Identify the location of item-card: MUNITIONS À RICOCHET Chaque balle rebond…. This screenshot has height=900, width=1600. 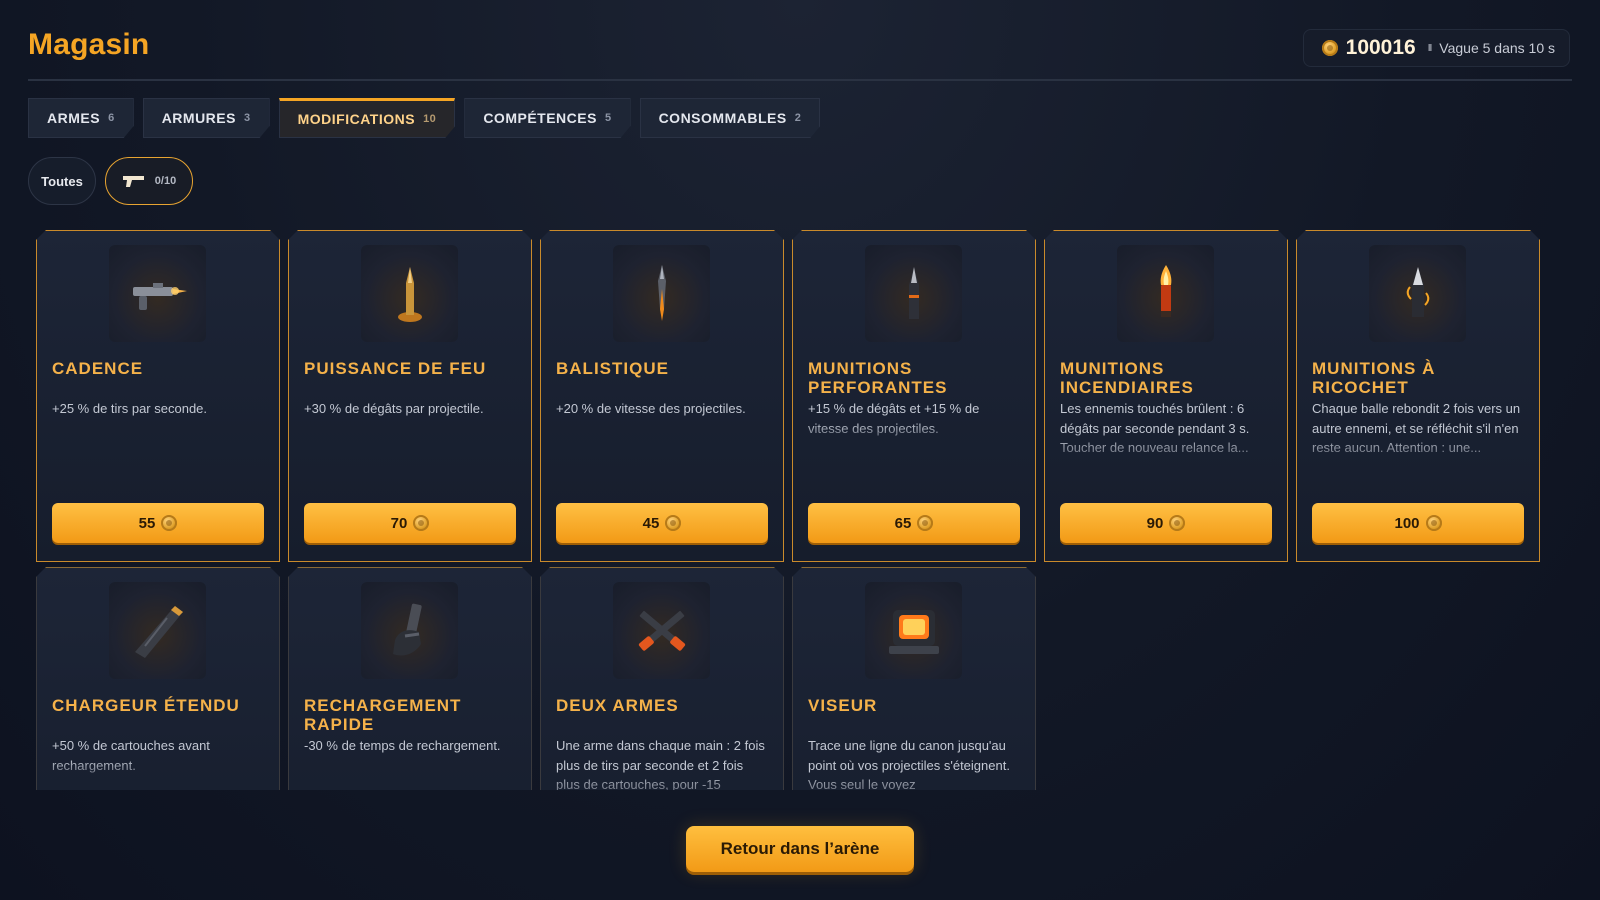
(1418, 396).